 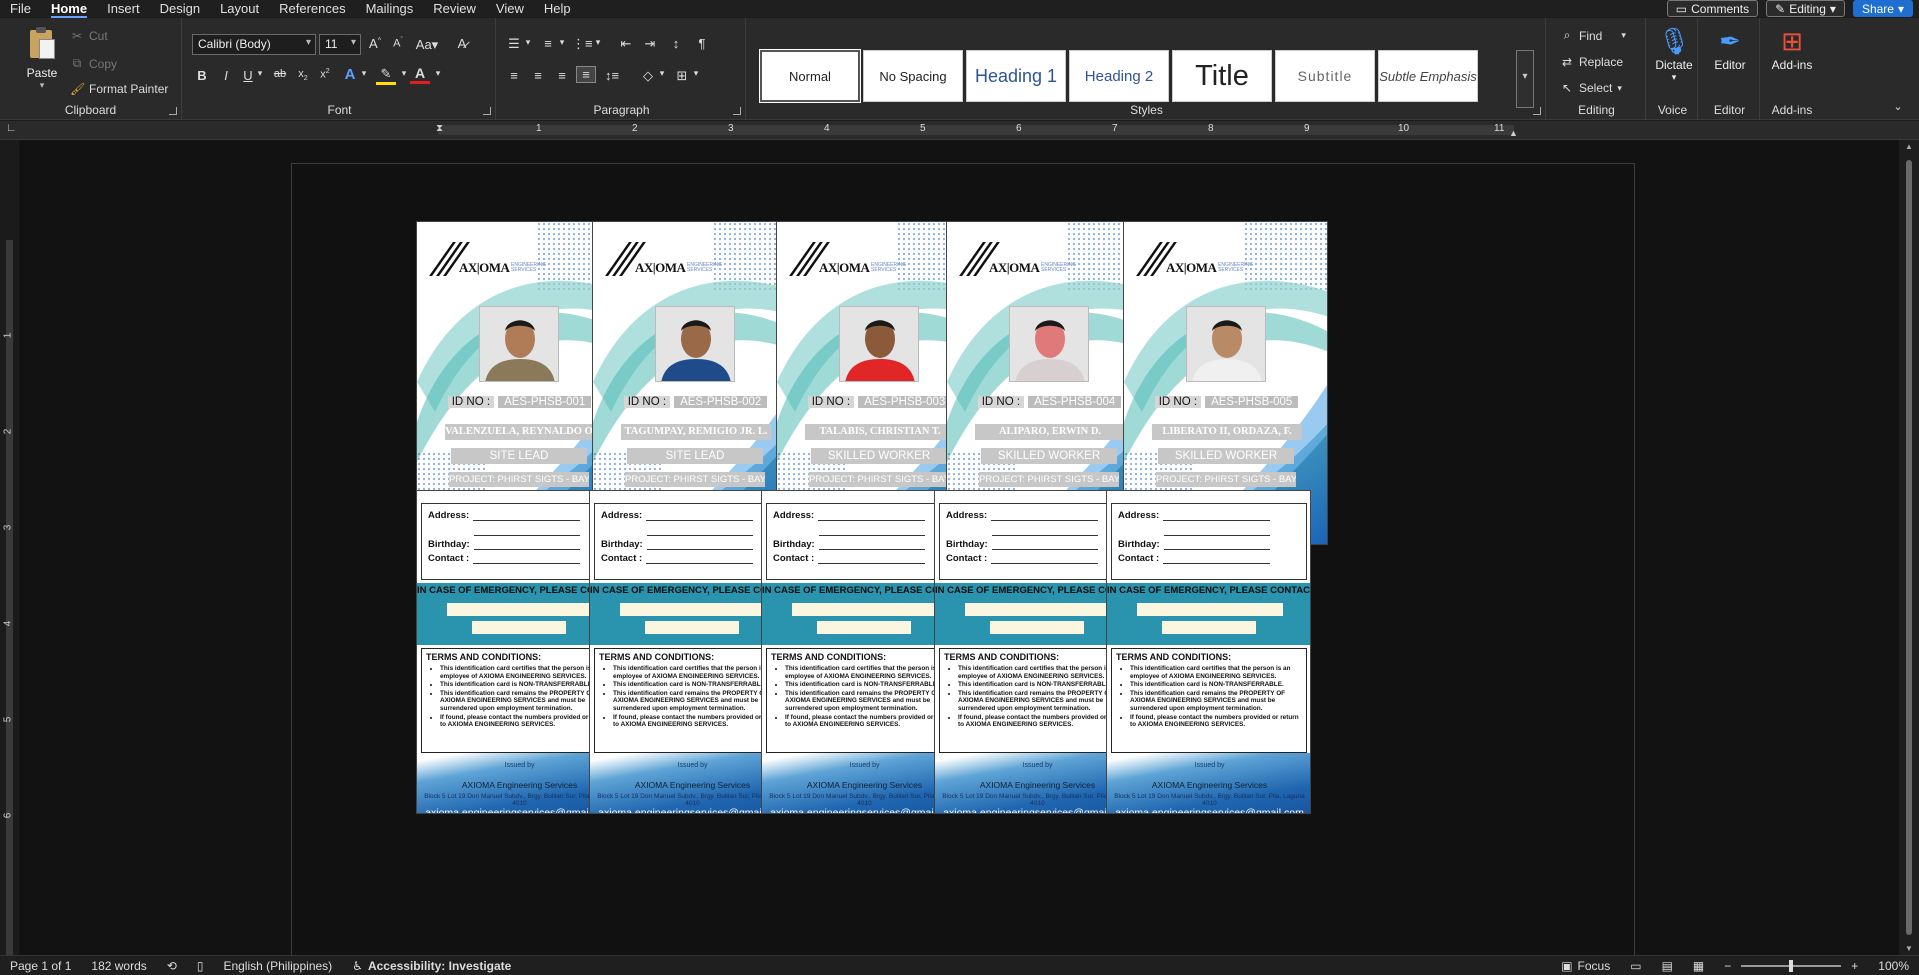 What do you see at coordinates (172, 966) in the screenshot?
I see `proofing-icon: ⟲` at bounding box center [172, 966].